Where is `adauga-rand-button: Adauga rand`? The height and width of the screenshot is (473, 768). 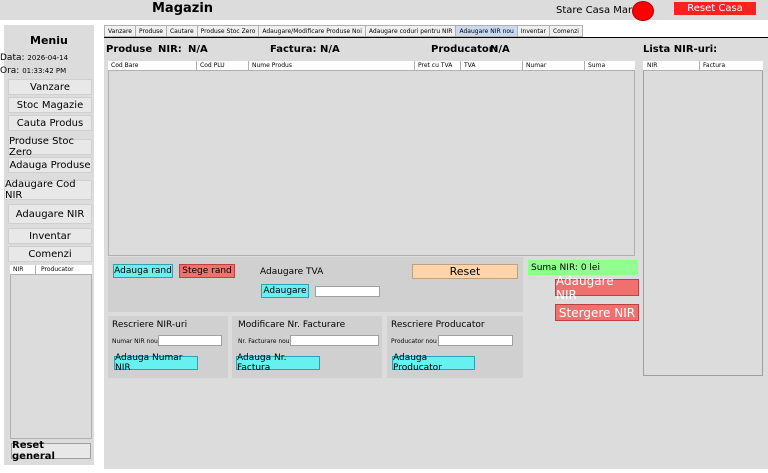 adauga-rand-button: Adauga rand is located at coordinates (143, 271).